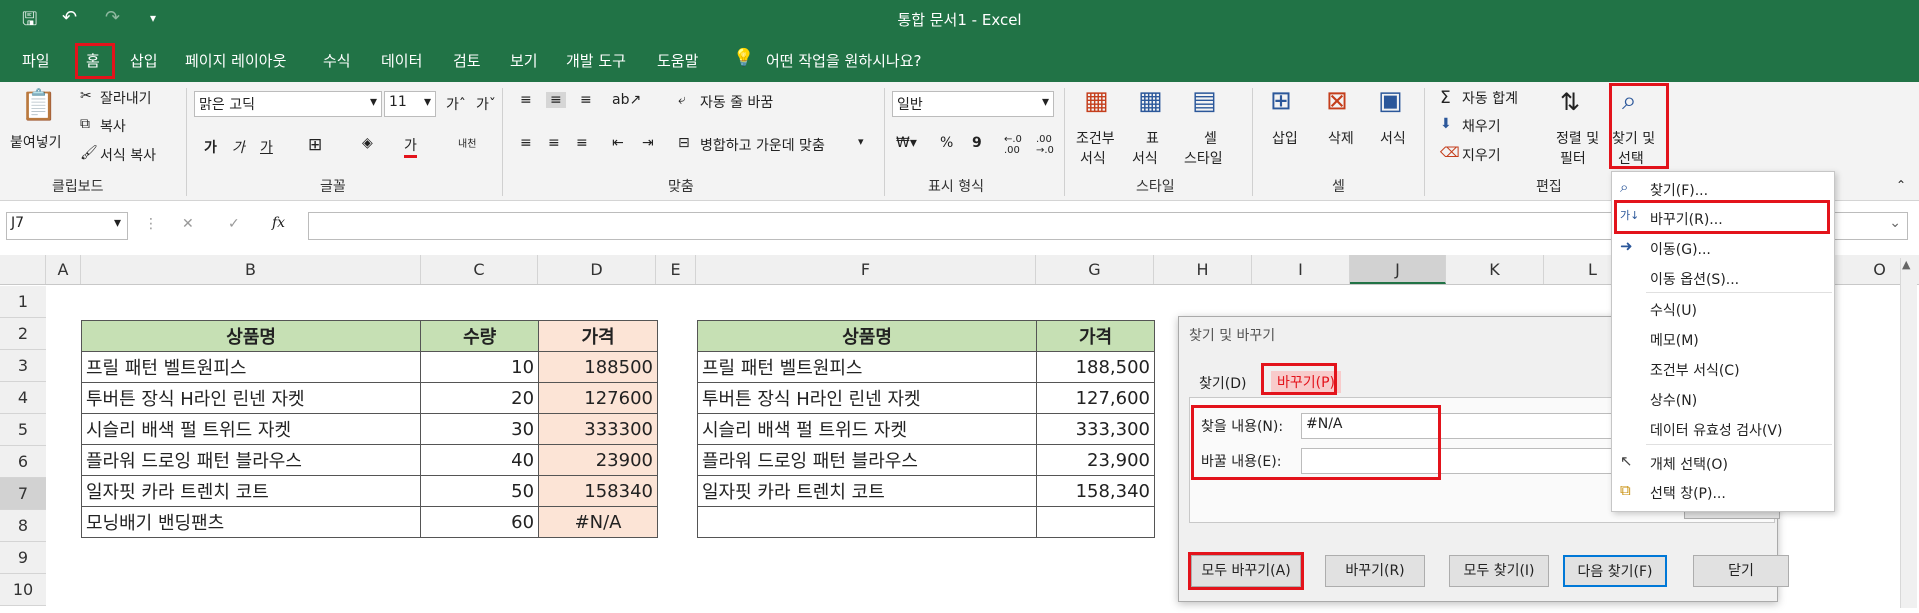 This screenshot has height=613, width=1919. I want to click on scroll-up-icon: ▲, so click(1906, 264).